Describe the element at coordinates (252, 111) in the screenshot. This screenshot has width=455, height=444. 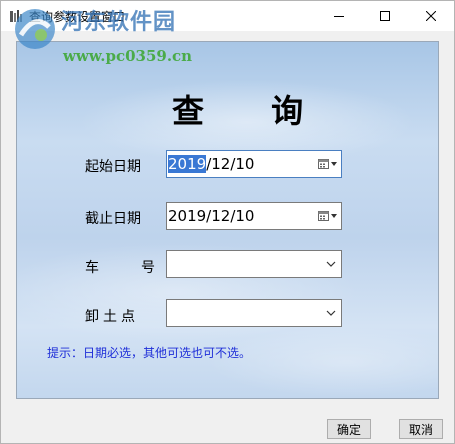
I see `page-title: 查 询` at that location.